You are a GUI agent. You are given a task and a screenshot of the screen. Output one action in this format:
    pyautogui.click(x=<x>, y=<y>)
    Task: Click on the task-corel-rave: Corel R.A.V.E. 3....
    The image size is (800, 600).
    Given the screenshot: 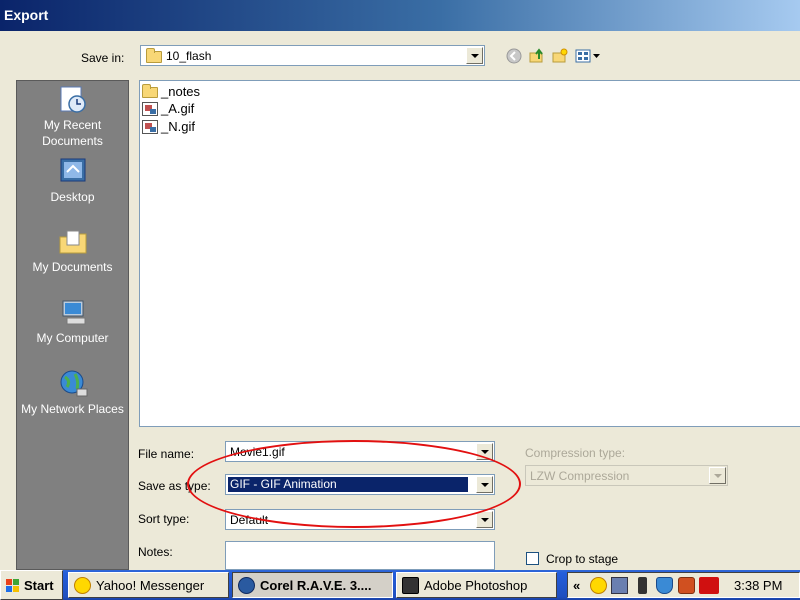 What is the action you would take?
    pyautogui.click(x=312, y=585)
    